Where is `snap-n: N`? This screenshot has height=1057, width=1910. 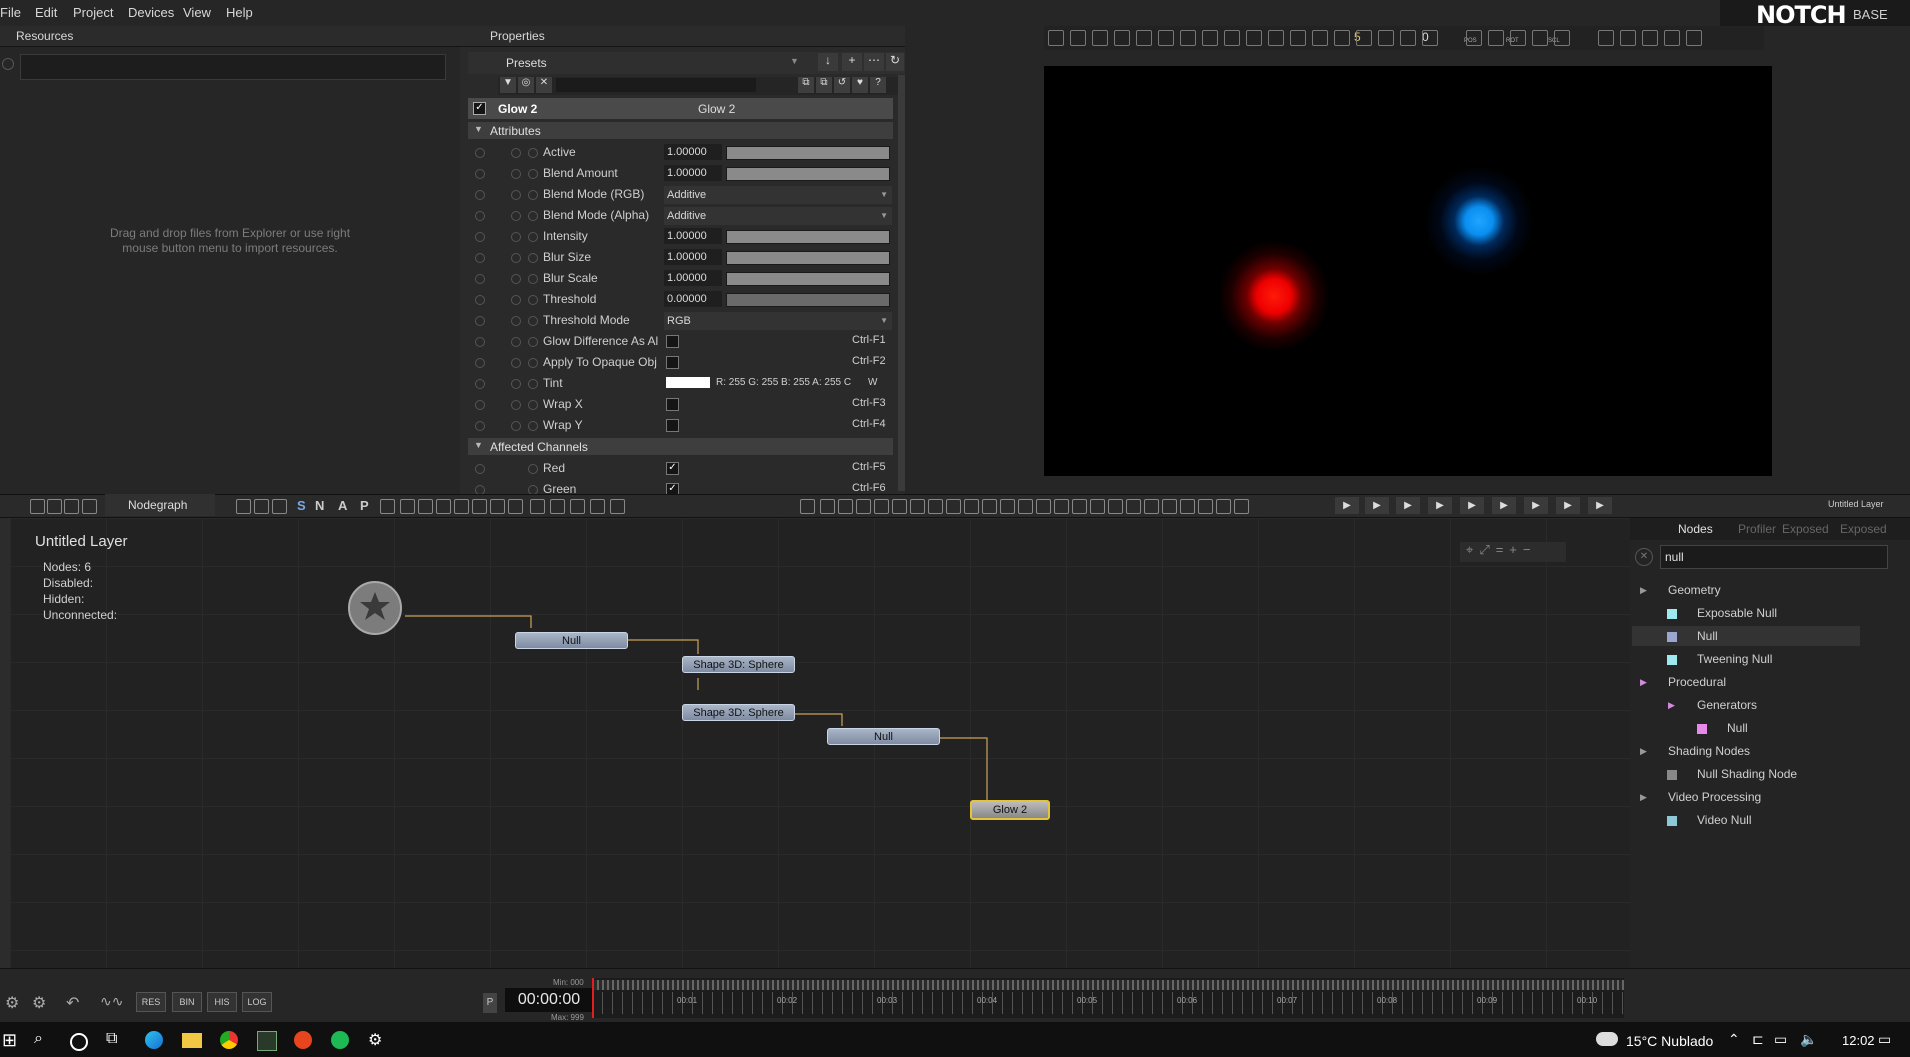
snap-n: N is located at coordinates (319, 505).